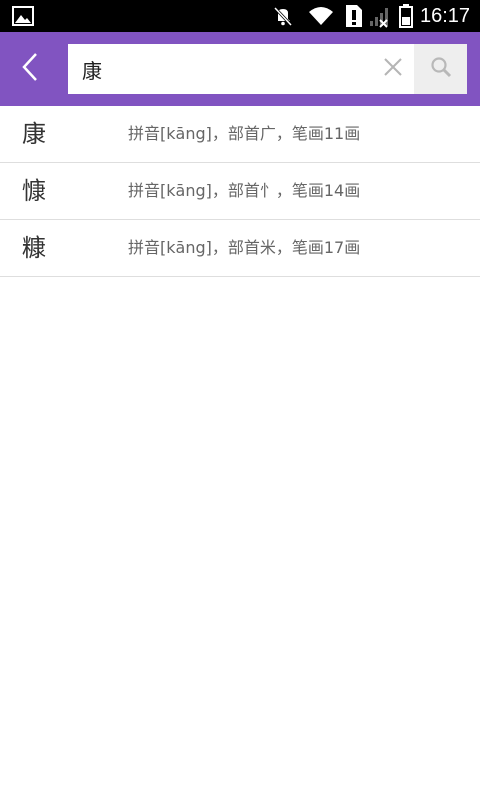 The width and height of the screenshot is (480, 800). I want to click on search-input, so click(218, 69).